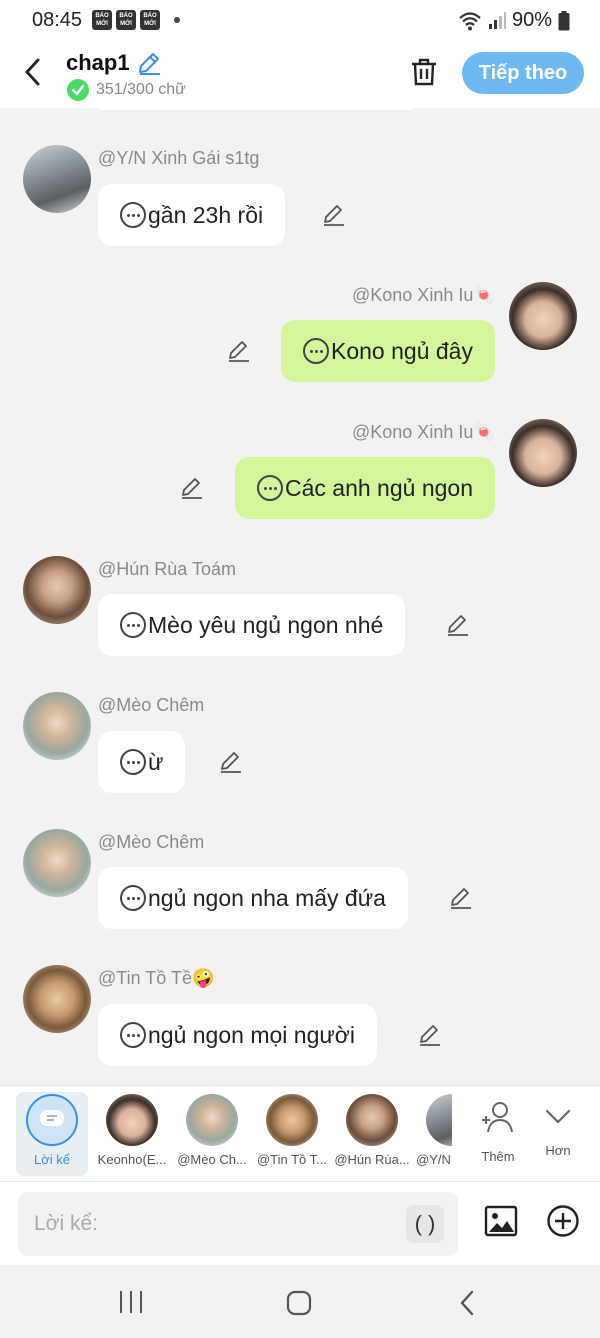 The image size is (600, 1338). Describe the element at coordinates (470, 20) in the screenshot. I see `wifi-icon` at that location.